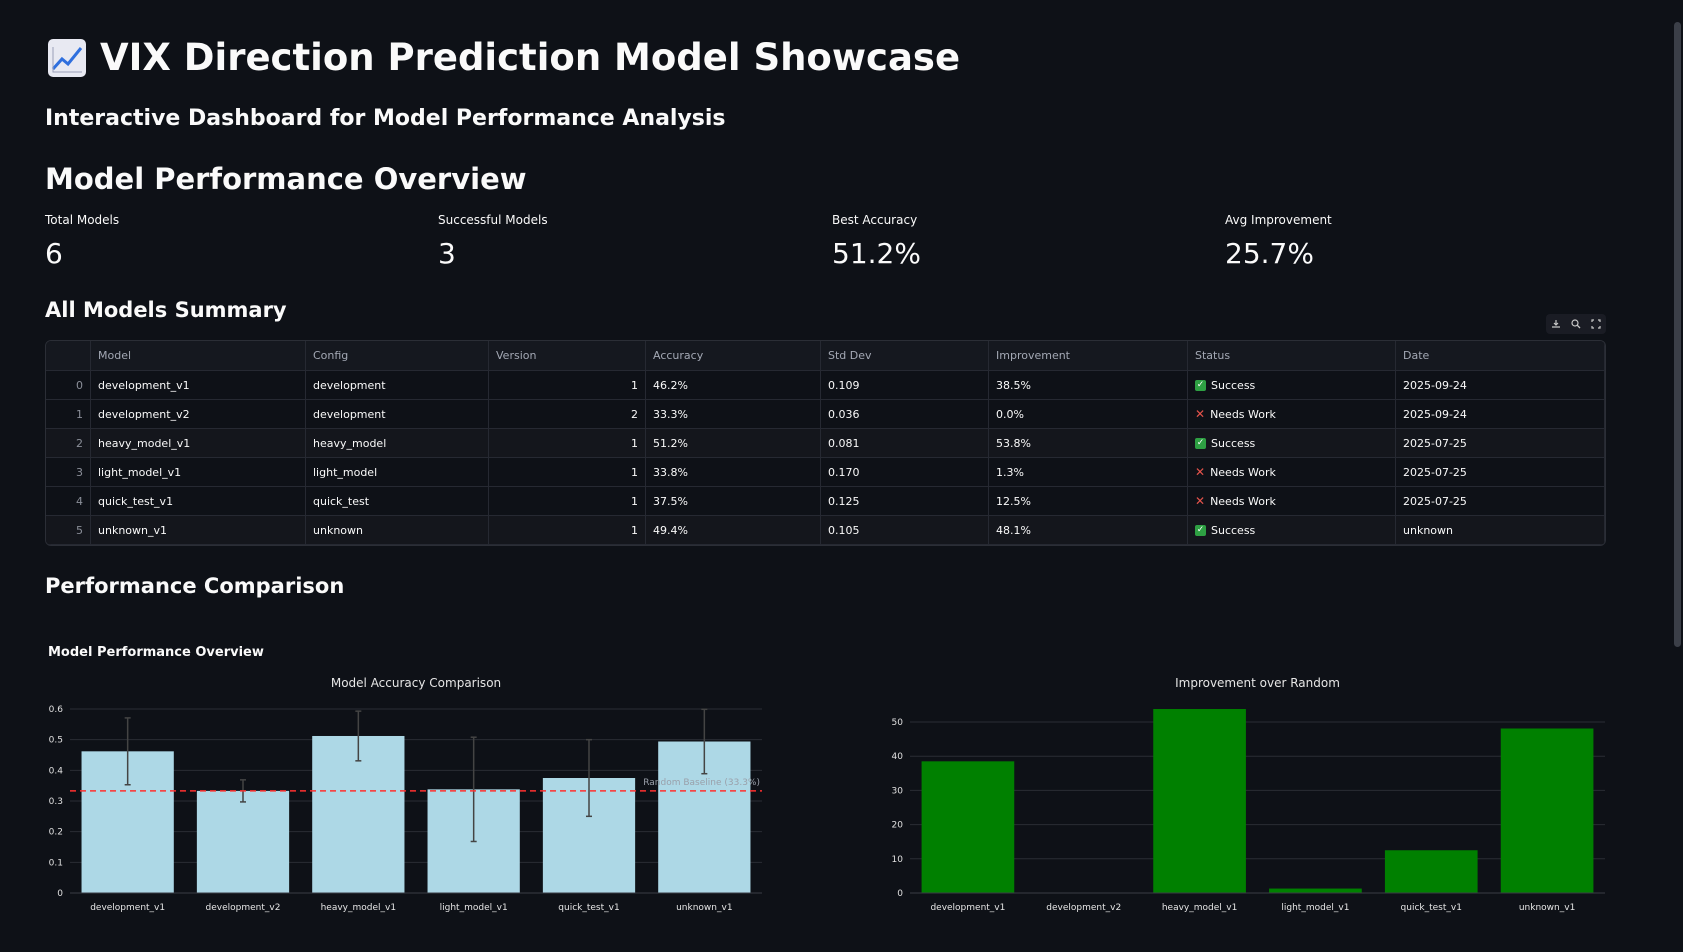  What do you see at coordinates (68, 414) in the screenshot?
I see `row-index: 1` at bounding box center [68, 414].